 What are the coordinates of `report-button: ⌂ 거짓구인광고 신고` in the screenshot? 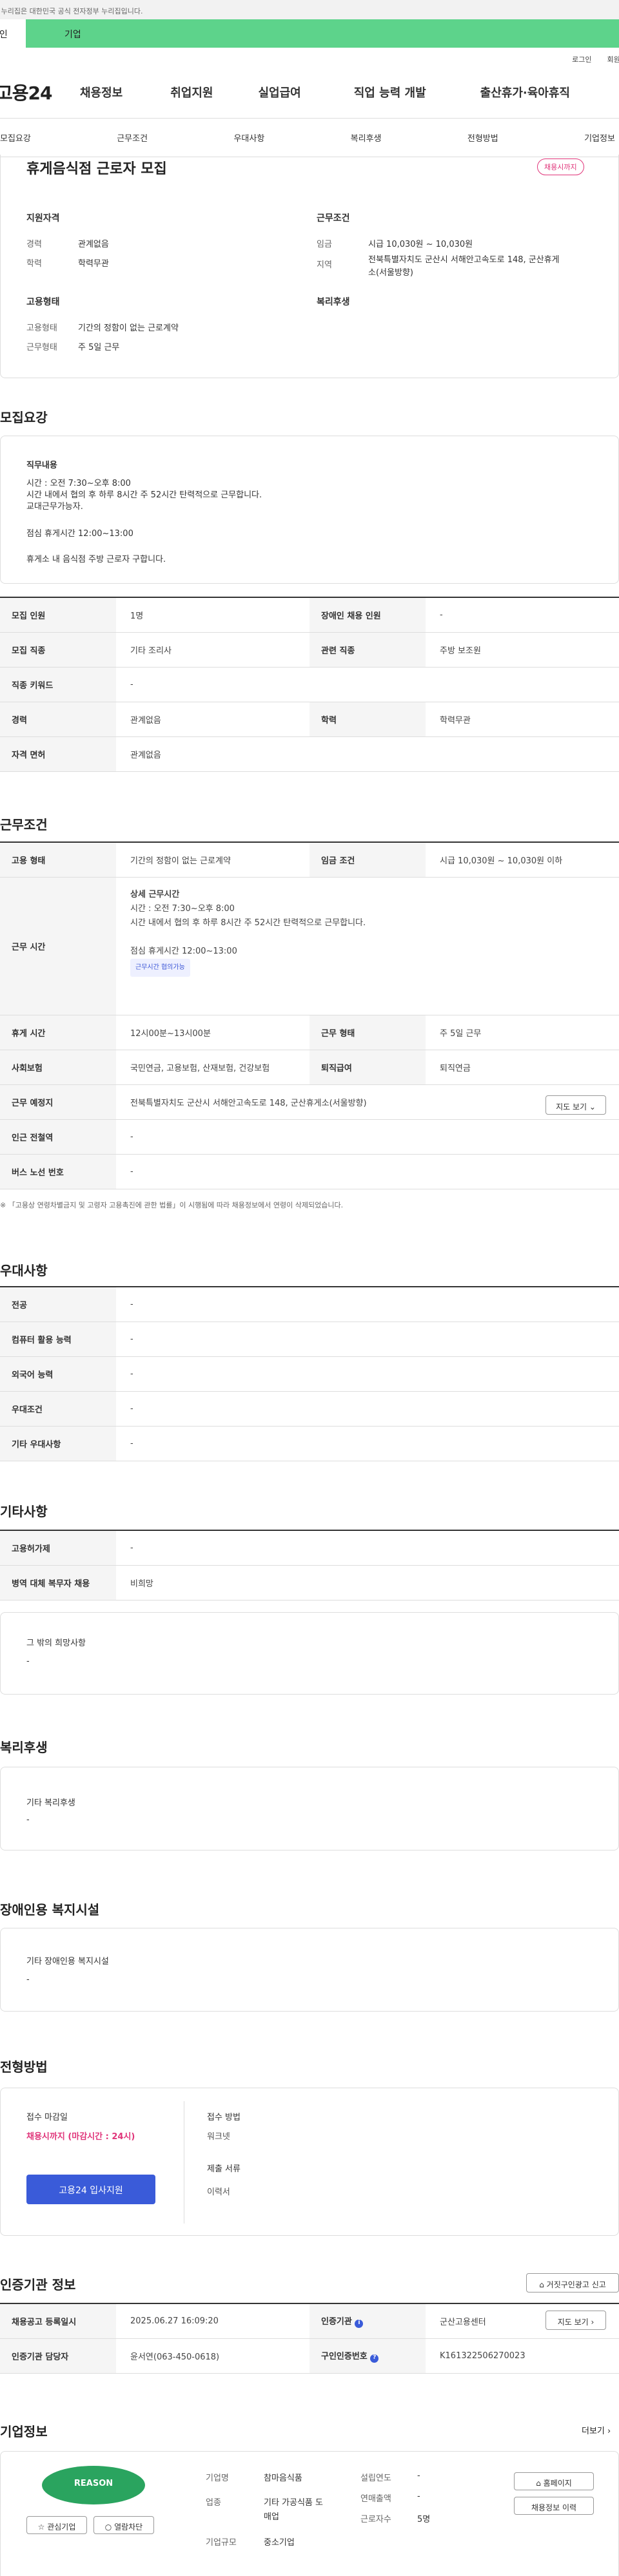 It's located at (572, 2283).